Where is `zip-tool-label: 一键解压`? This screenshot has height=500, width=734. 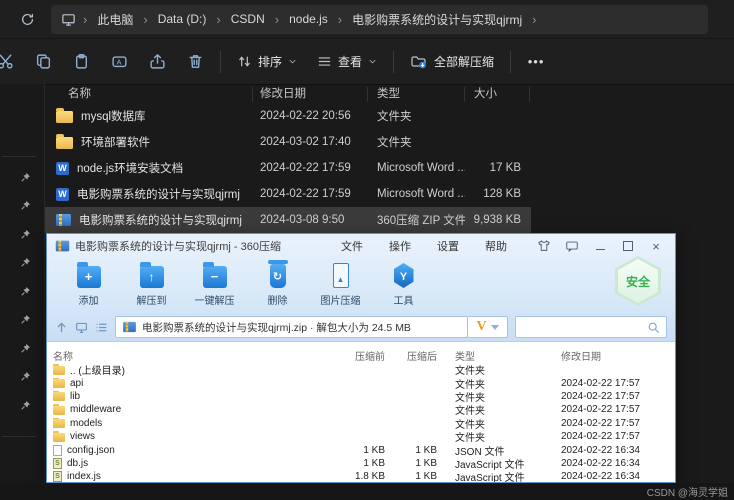 zip-tool-label: 一键解压 is located at coordinates (214, 301).